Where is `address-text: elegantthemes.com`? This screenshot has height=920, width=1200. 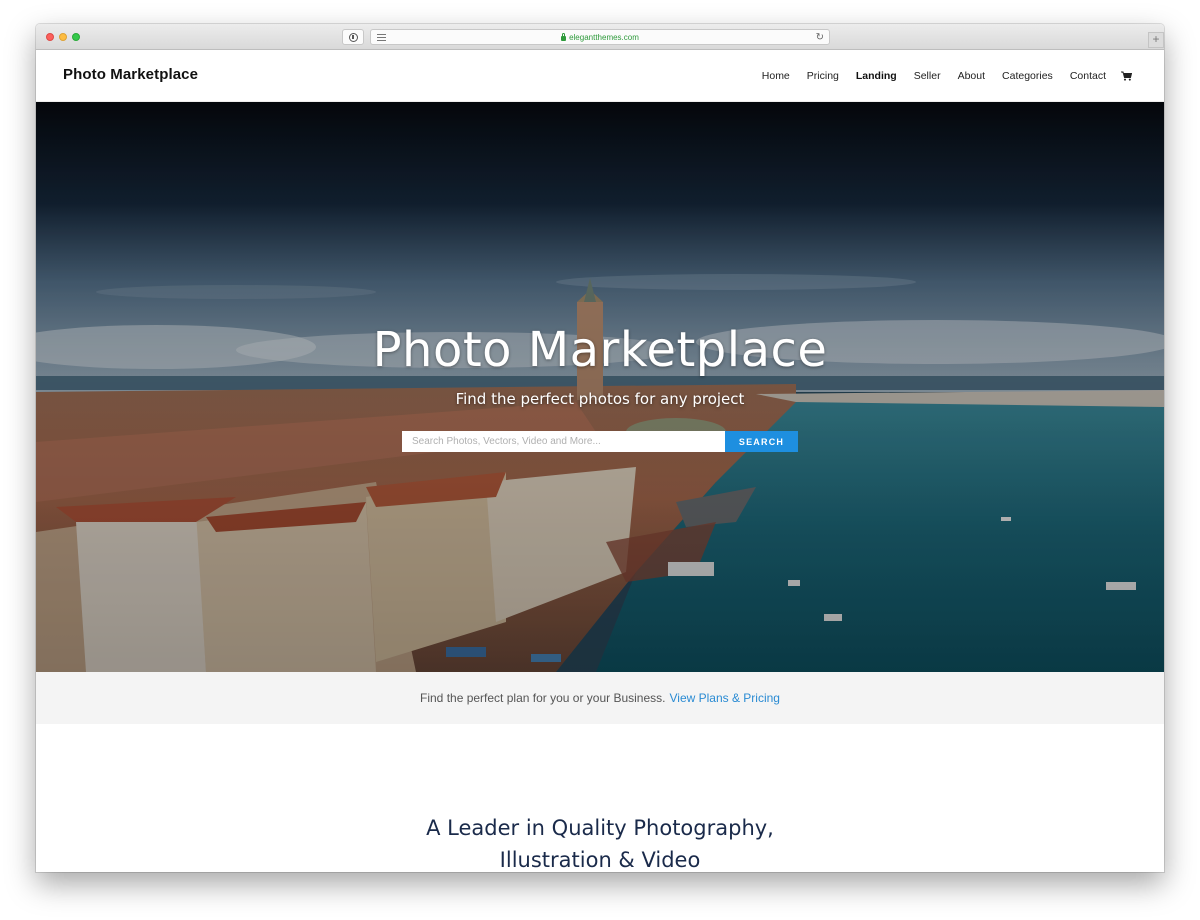 address-text: elegantthemes.com is located at coordinates (604, 37).